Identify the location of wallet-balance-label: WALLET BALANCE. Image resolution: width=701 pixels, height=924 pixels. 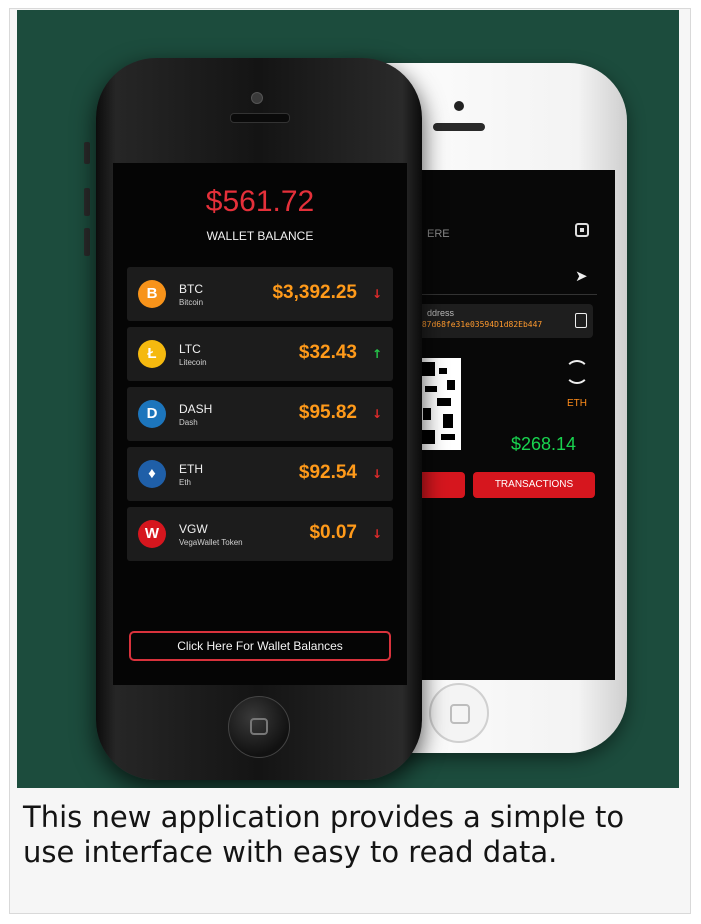
(260, 236).